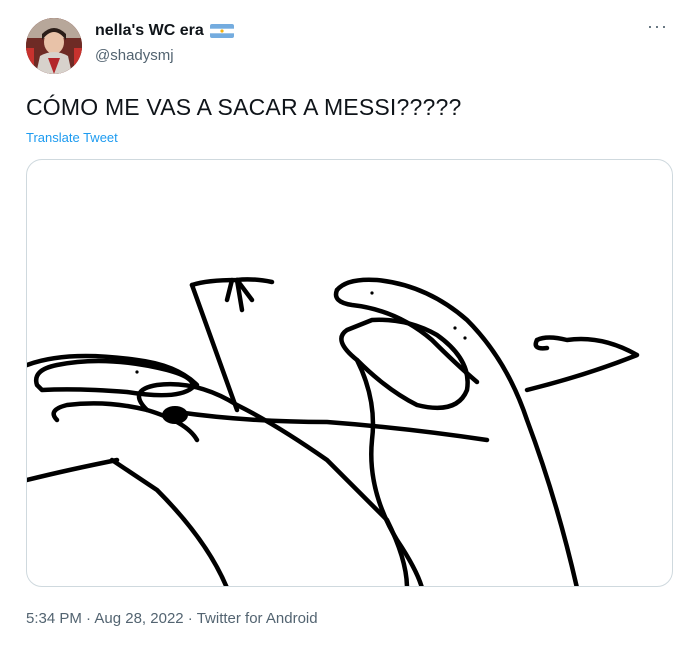  Describe the element at coordinates (244, 107) in the screenshot. I see `tweet-text: CÓMO ME VAS A SACAR A MESSI?????` at that location.